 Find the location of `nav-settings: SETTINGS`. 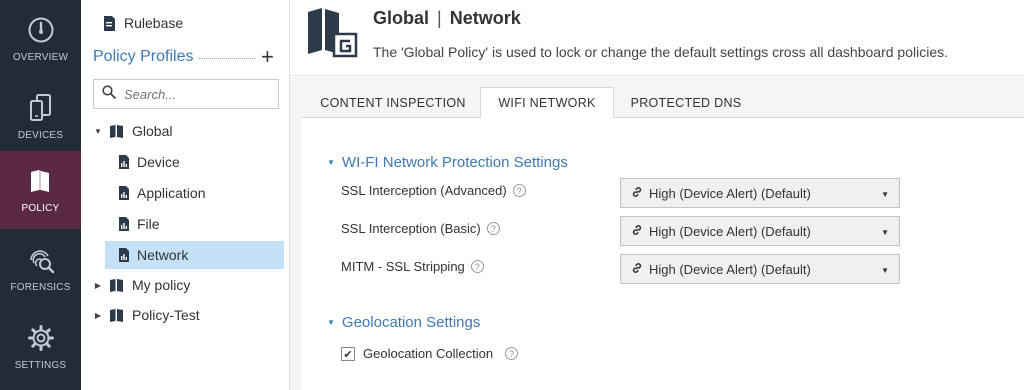

nav-settings: SETTINGS is located at coordinates (40, 347).